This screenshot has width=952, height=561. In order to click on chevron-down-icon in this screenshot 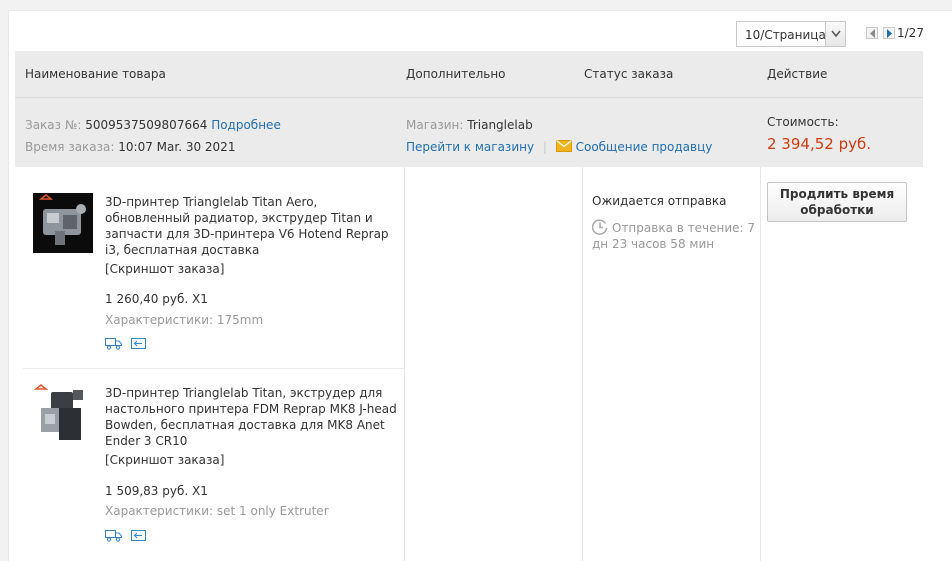, I will do `click(835, 34)`.